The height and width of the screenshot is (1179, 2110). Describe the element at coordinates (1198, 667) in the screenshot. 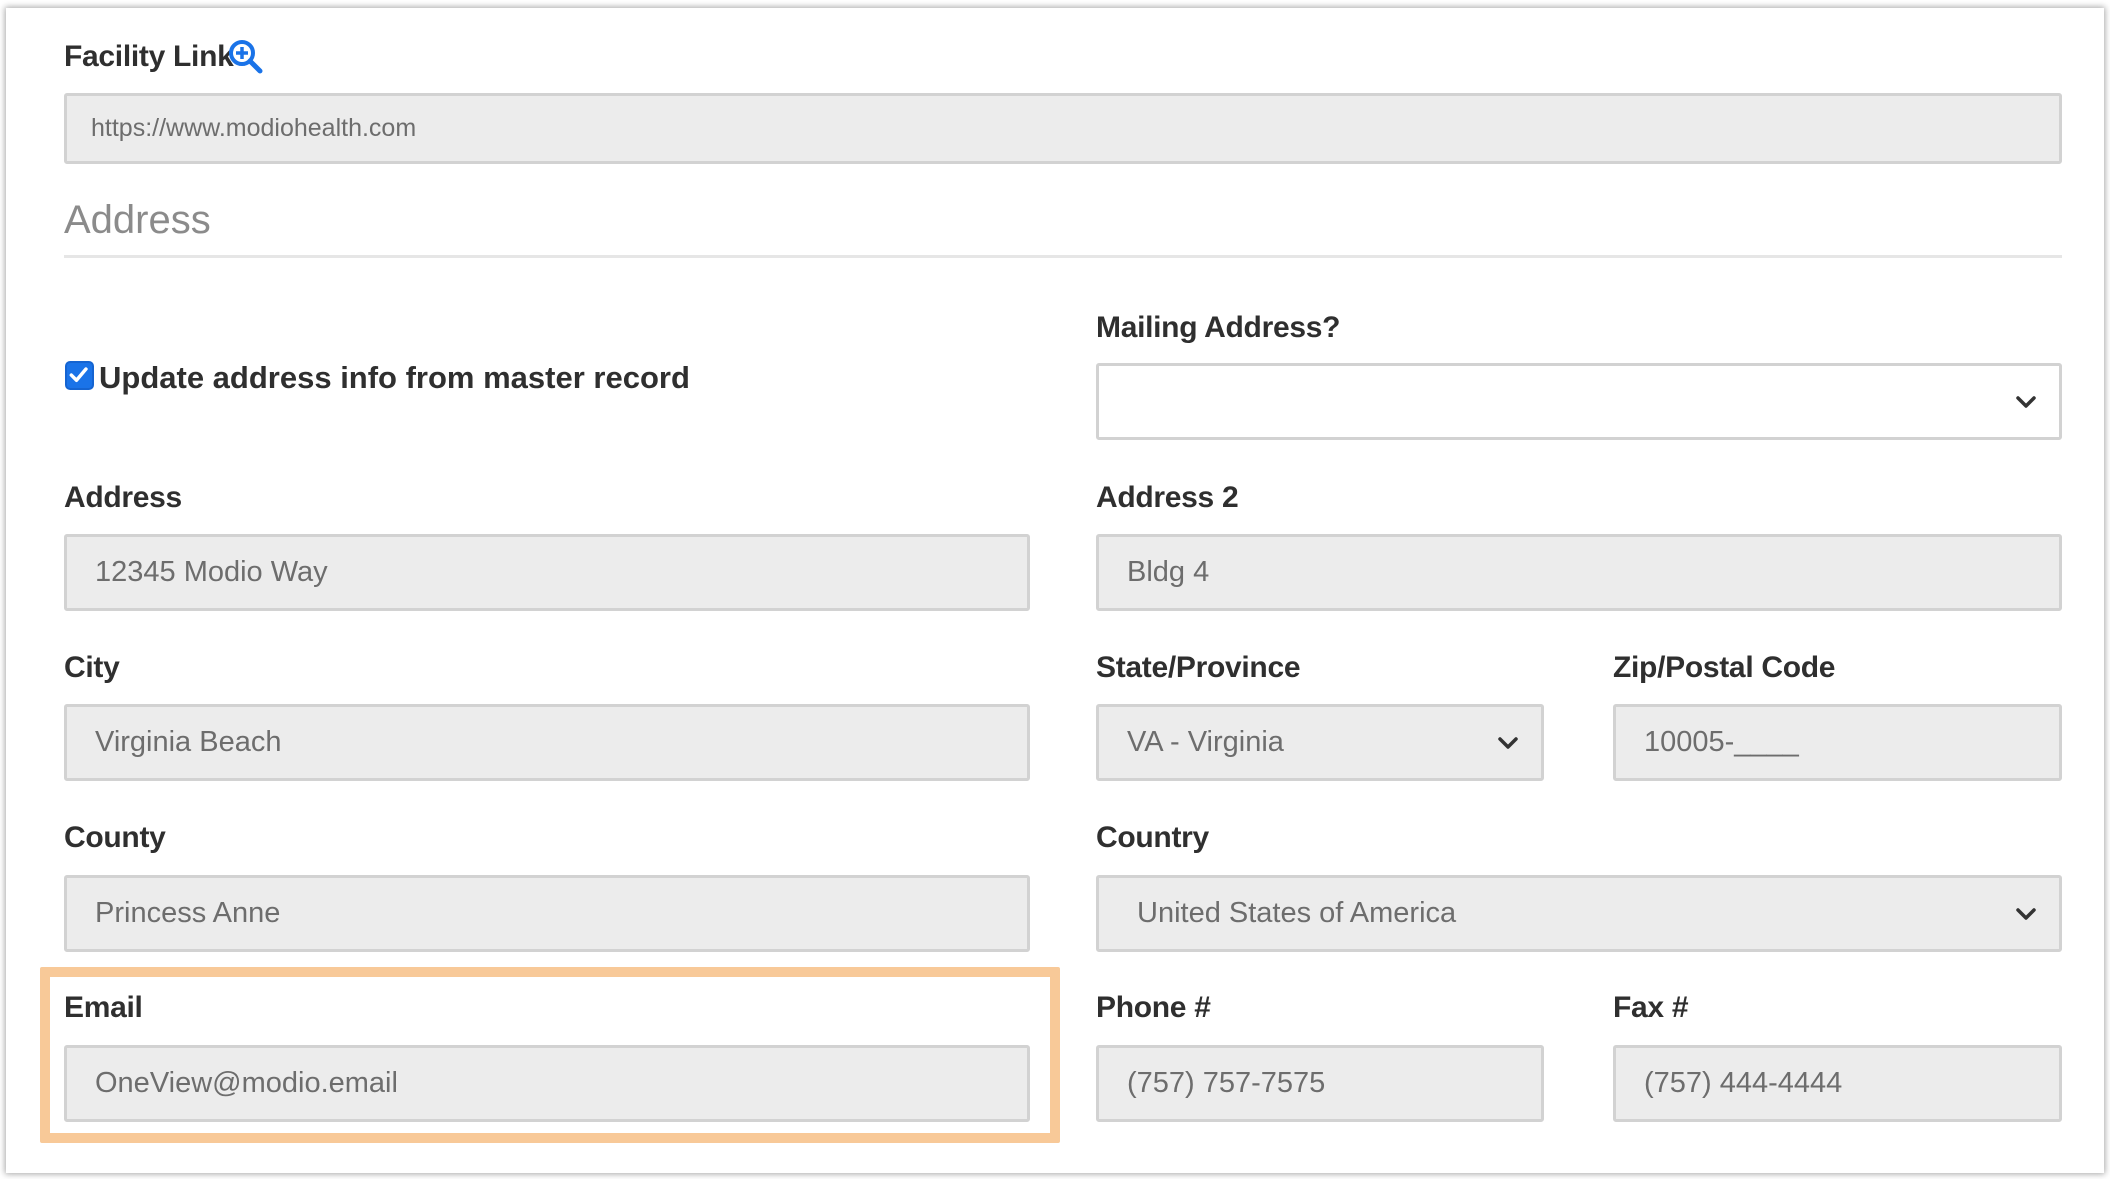

I see `state-label: State/Province` at that location.